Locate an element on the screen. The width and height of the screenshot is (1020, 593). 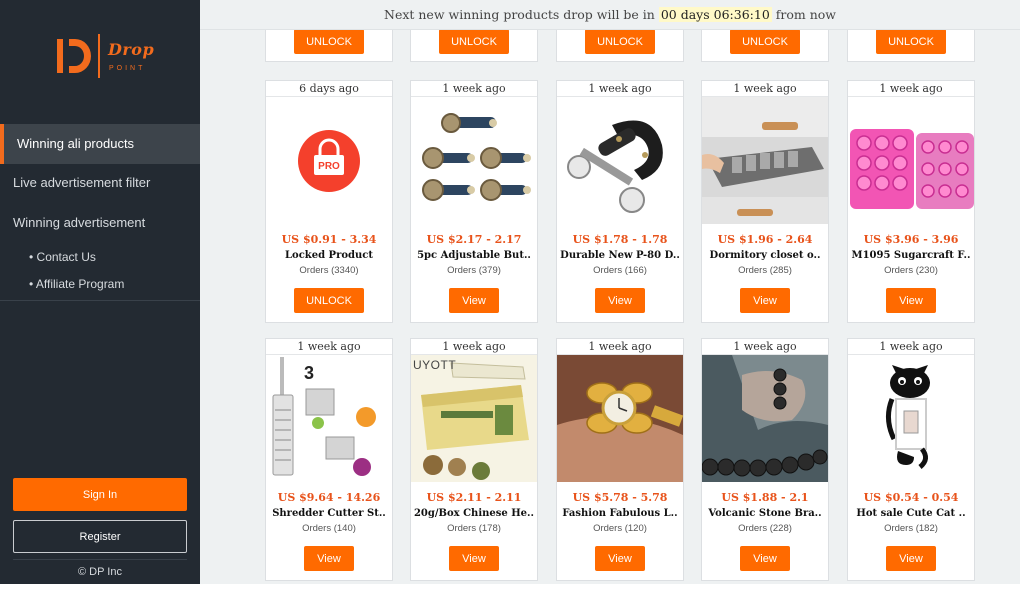
product-title: Dormitory closet o.. is located at coordinates (765, 255).